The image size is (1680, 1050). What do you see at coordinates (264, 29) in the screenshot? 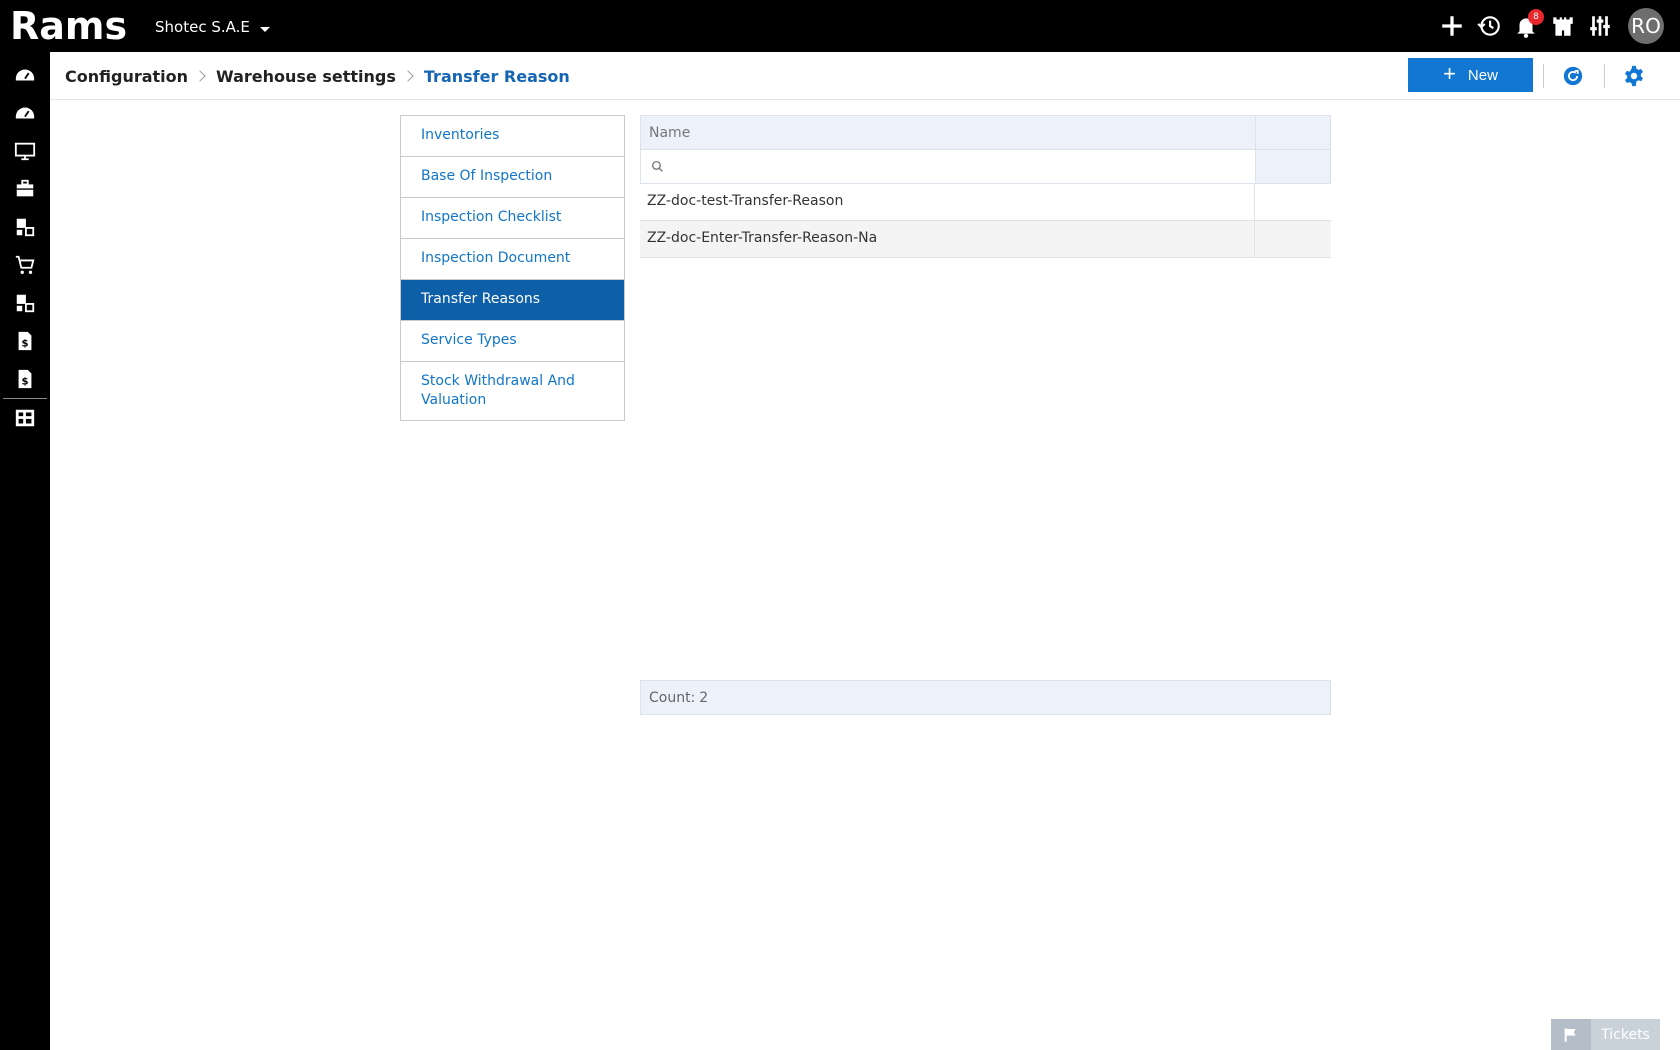
I see `caret-down-icon` at bounding box center [264, 29].